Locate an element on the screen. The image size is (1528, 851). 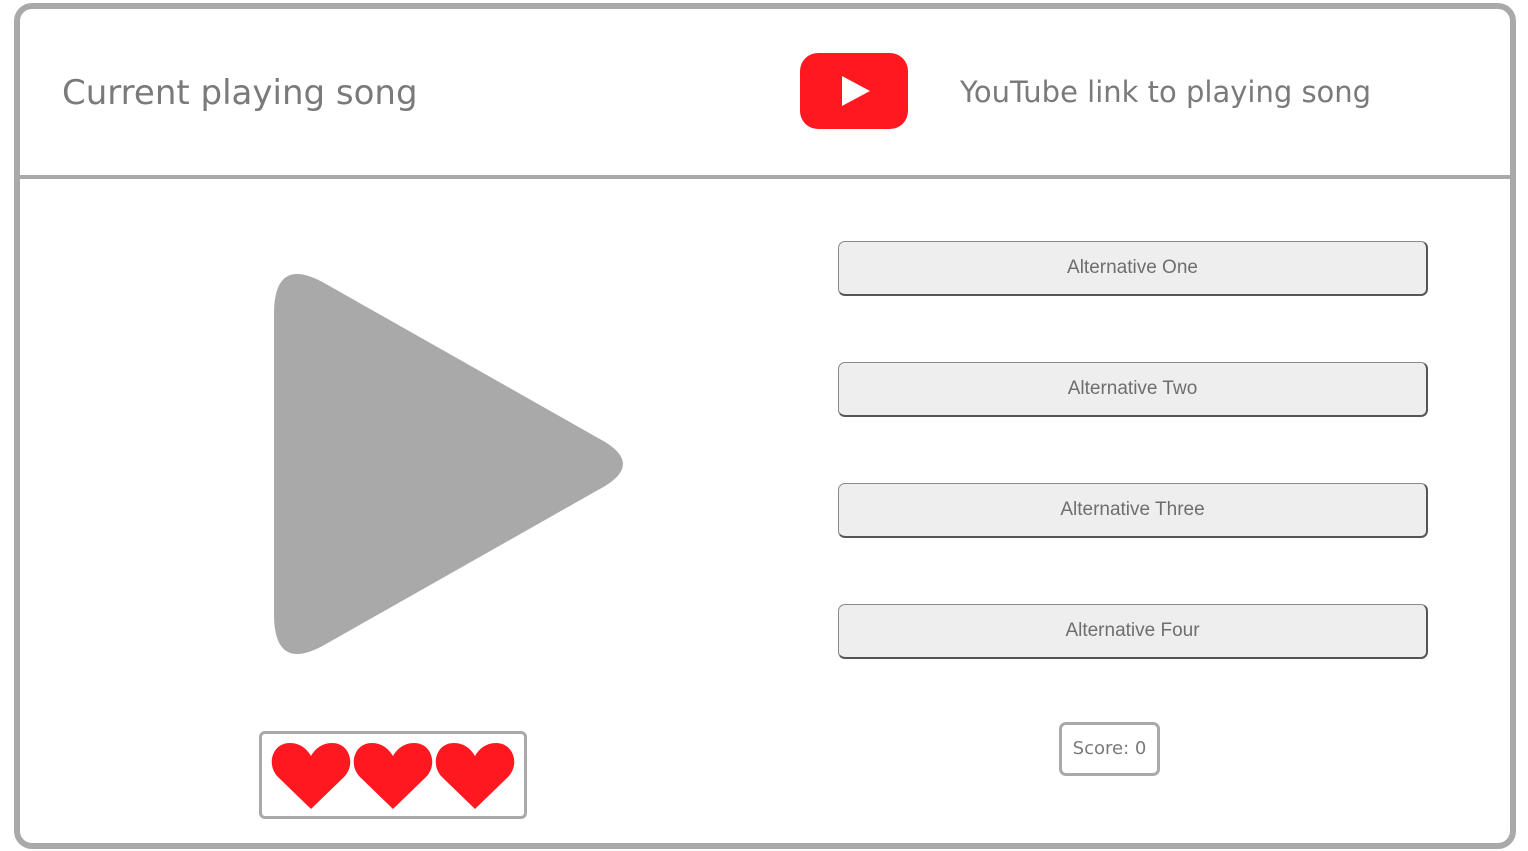
current-song-title: Current playing song is located at coordinates (240, 93).